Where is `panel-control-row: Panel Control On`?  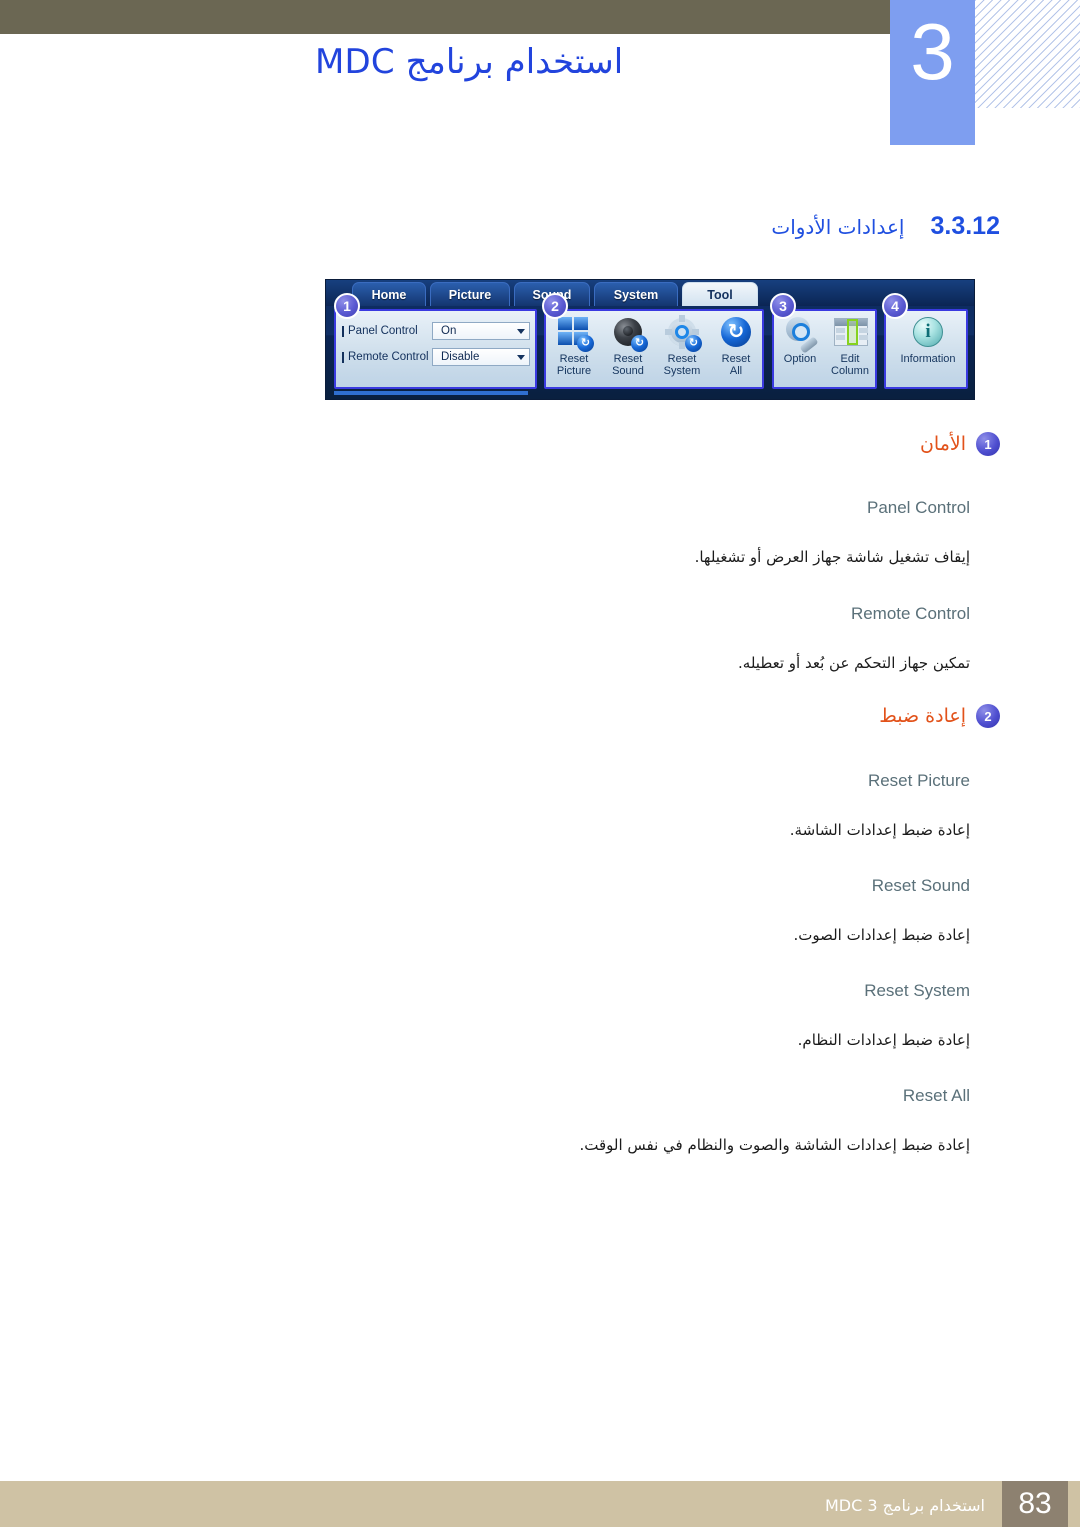
panel-control-row: Panel Control On is located at coordinates (438, 331).